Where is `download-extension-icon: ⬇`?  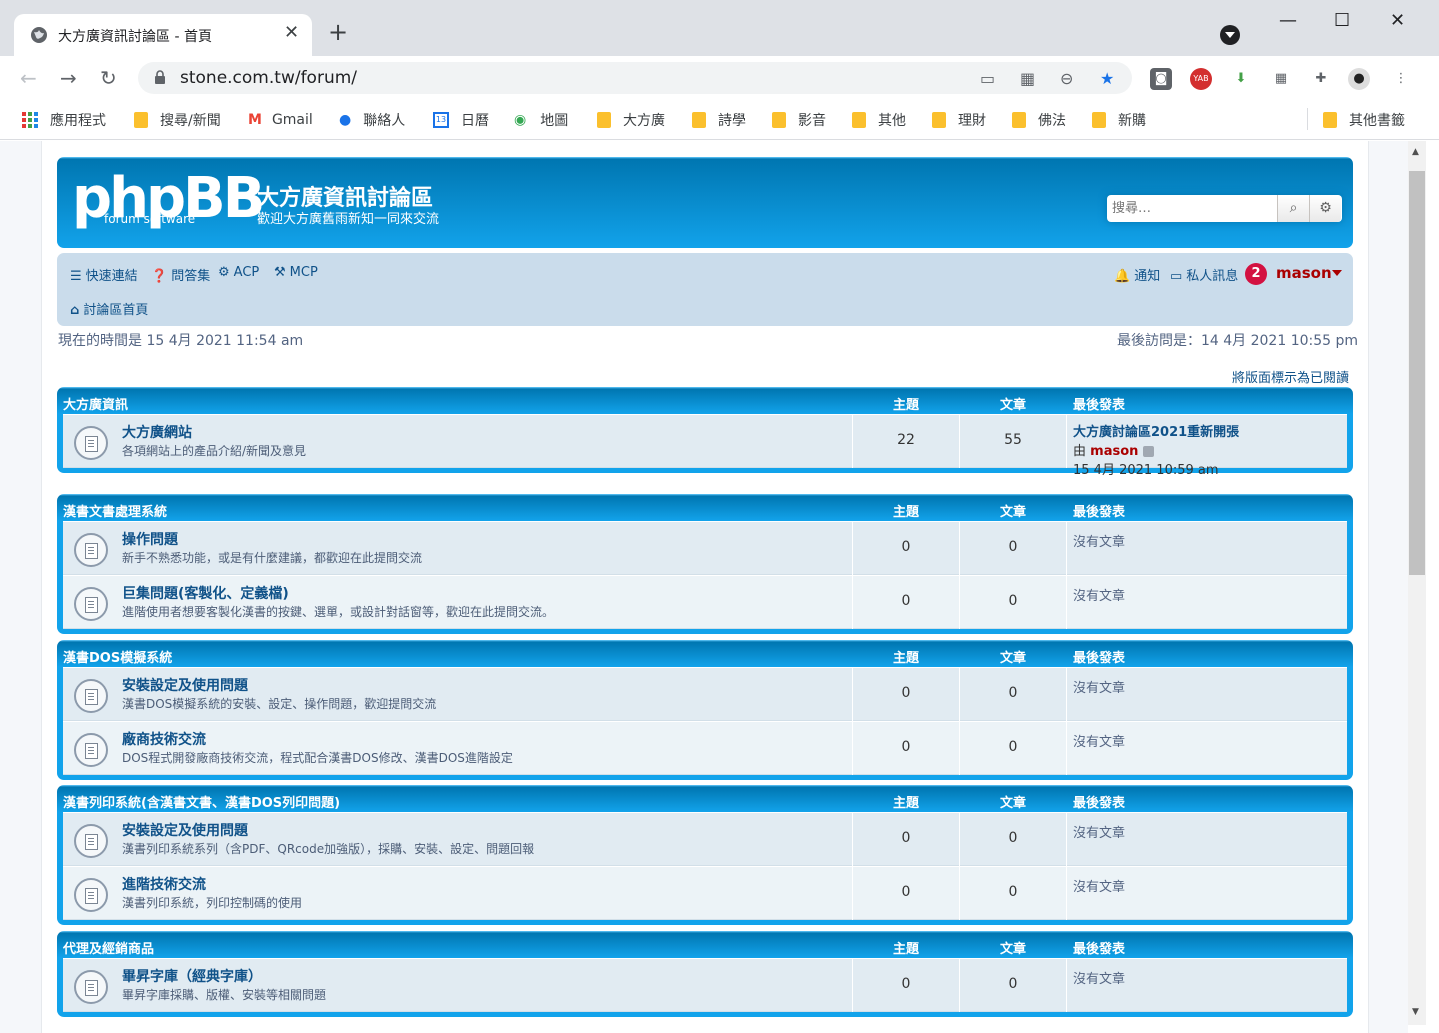
download-extension-icon: ⬇ is located at coordinates (1241, 79).